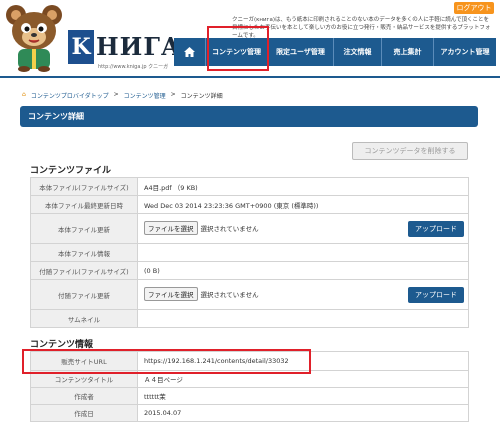 The height and width of the screenshot is (422, 500). I want to click on table-row: 本体ファイル更新 アップロード ファイルを選択 選択されていません, so click(249, 228).